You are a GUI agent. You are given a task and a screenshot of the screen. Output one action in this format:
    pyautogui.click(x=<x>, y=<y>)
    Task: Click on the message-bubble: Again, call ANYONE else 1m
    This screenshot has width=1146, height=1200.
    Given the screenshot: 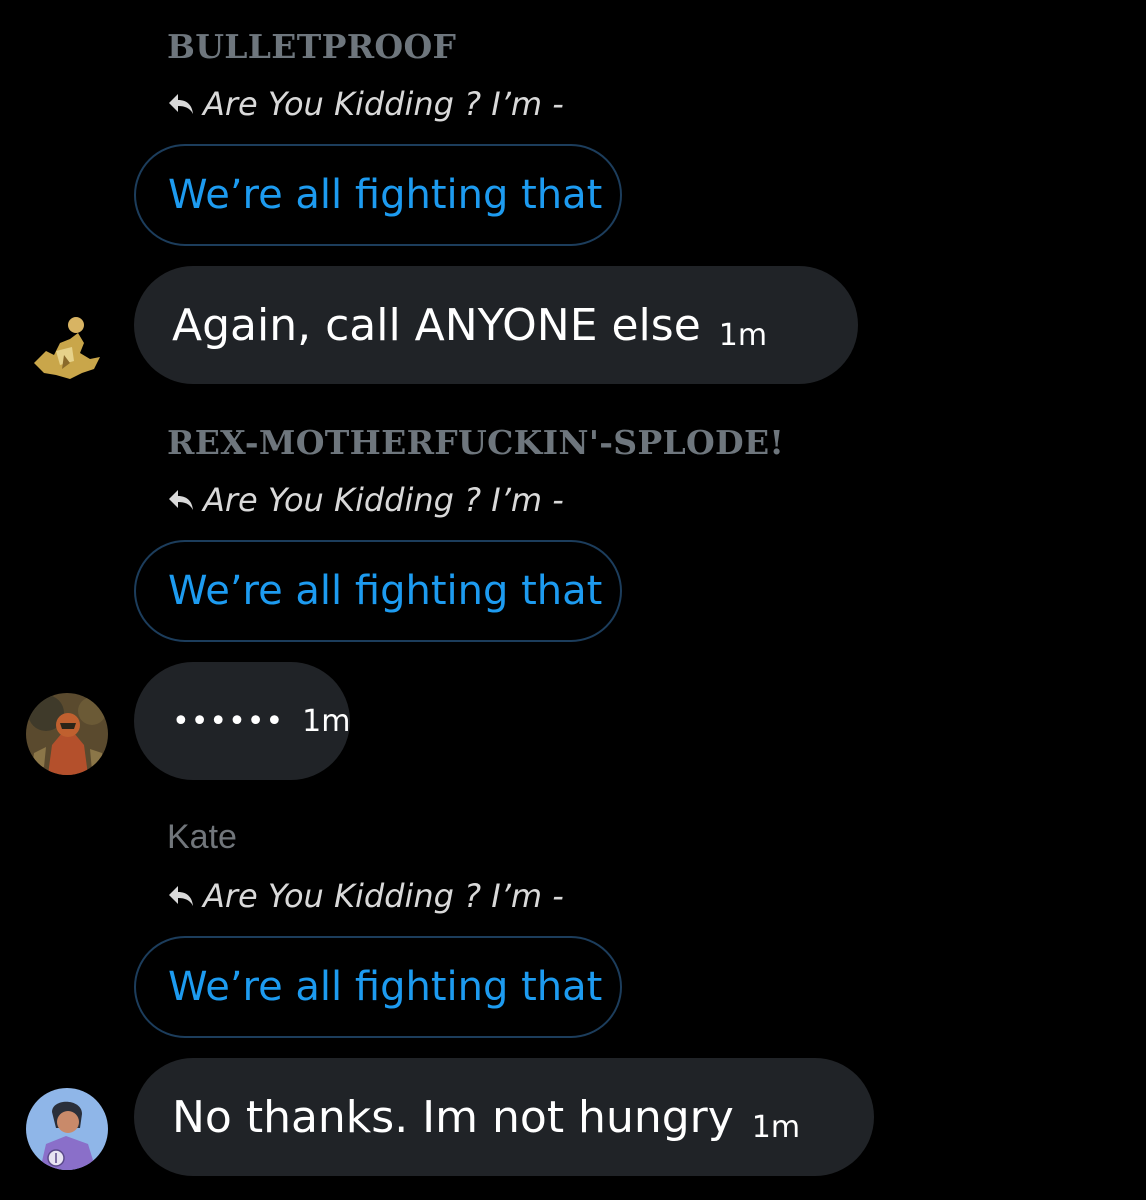 What is the action you would take?
    pyautogui.click(x=496, y=325)
    